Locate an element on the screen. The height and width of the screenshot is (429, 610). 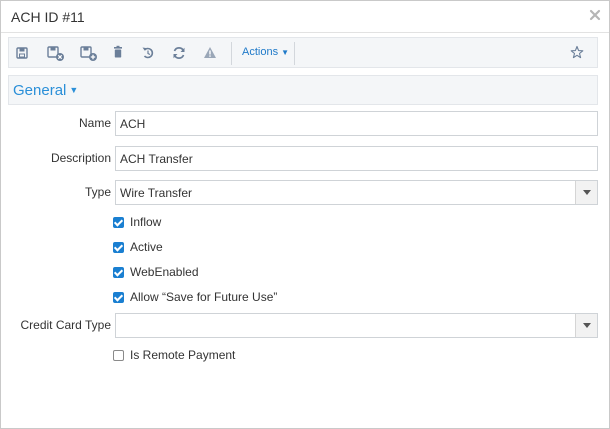
description-field is located at coordinates (356, 158).